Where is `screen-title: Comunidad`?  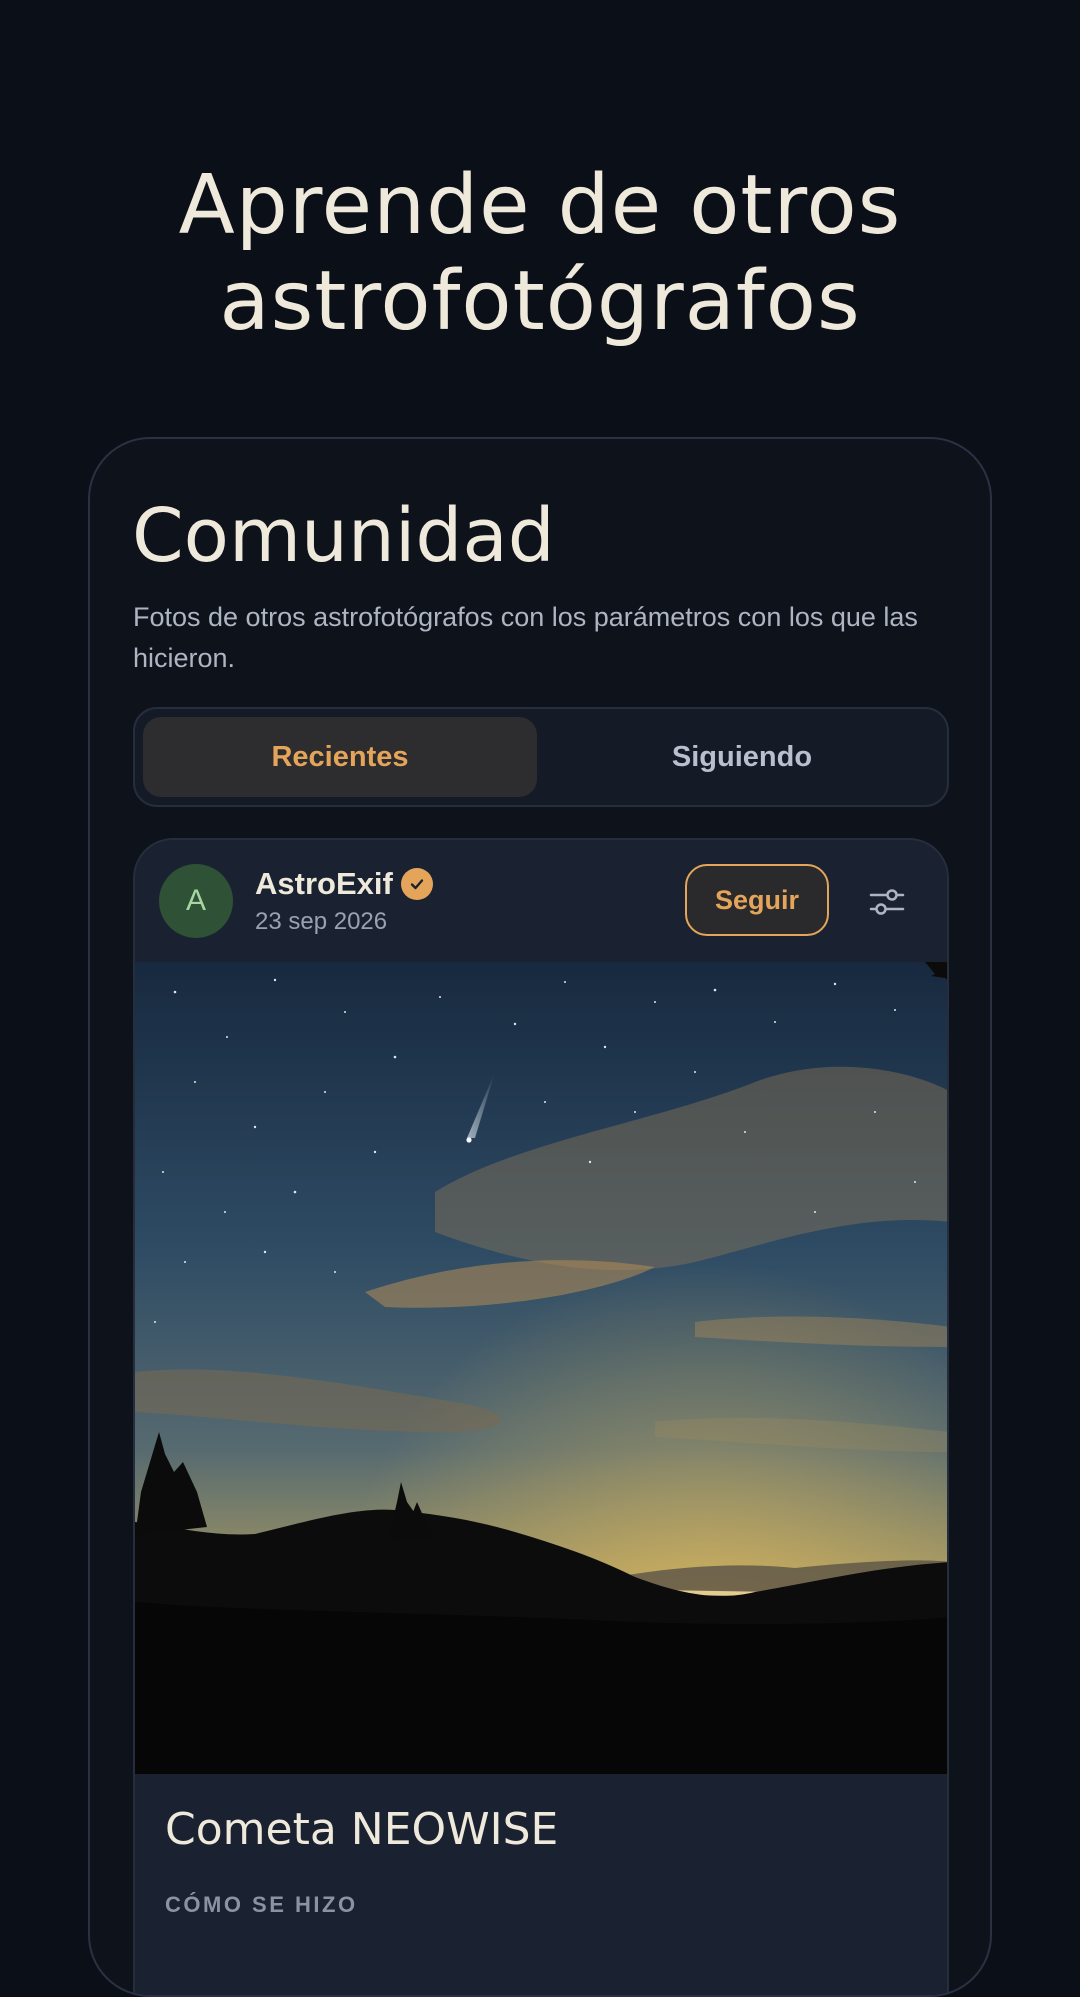
screen-title: Comunidad is located at coordinates (343, 536).